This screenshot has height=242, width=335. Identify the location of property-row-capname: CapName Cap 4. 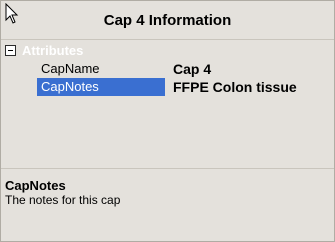
(167, 69).